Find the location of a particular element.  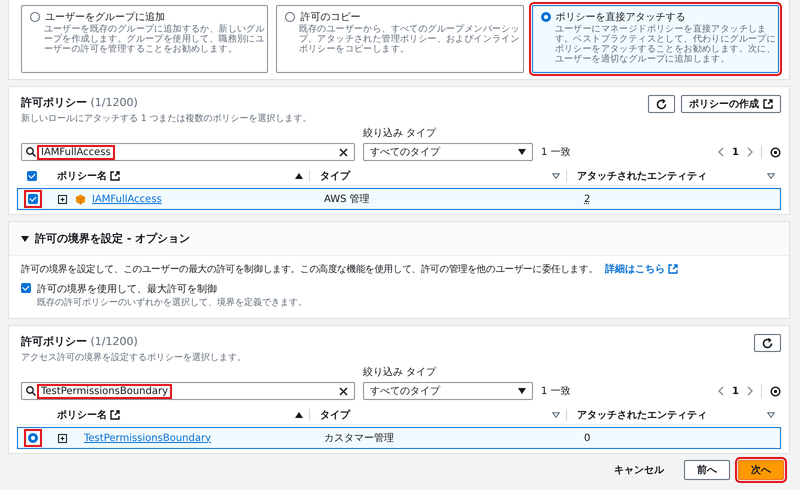

panel-subtitle: アクセス許可の境界を設定するポリシーを選択します。 is located at coordinates (134, 358).